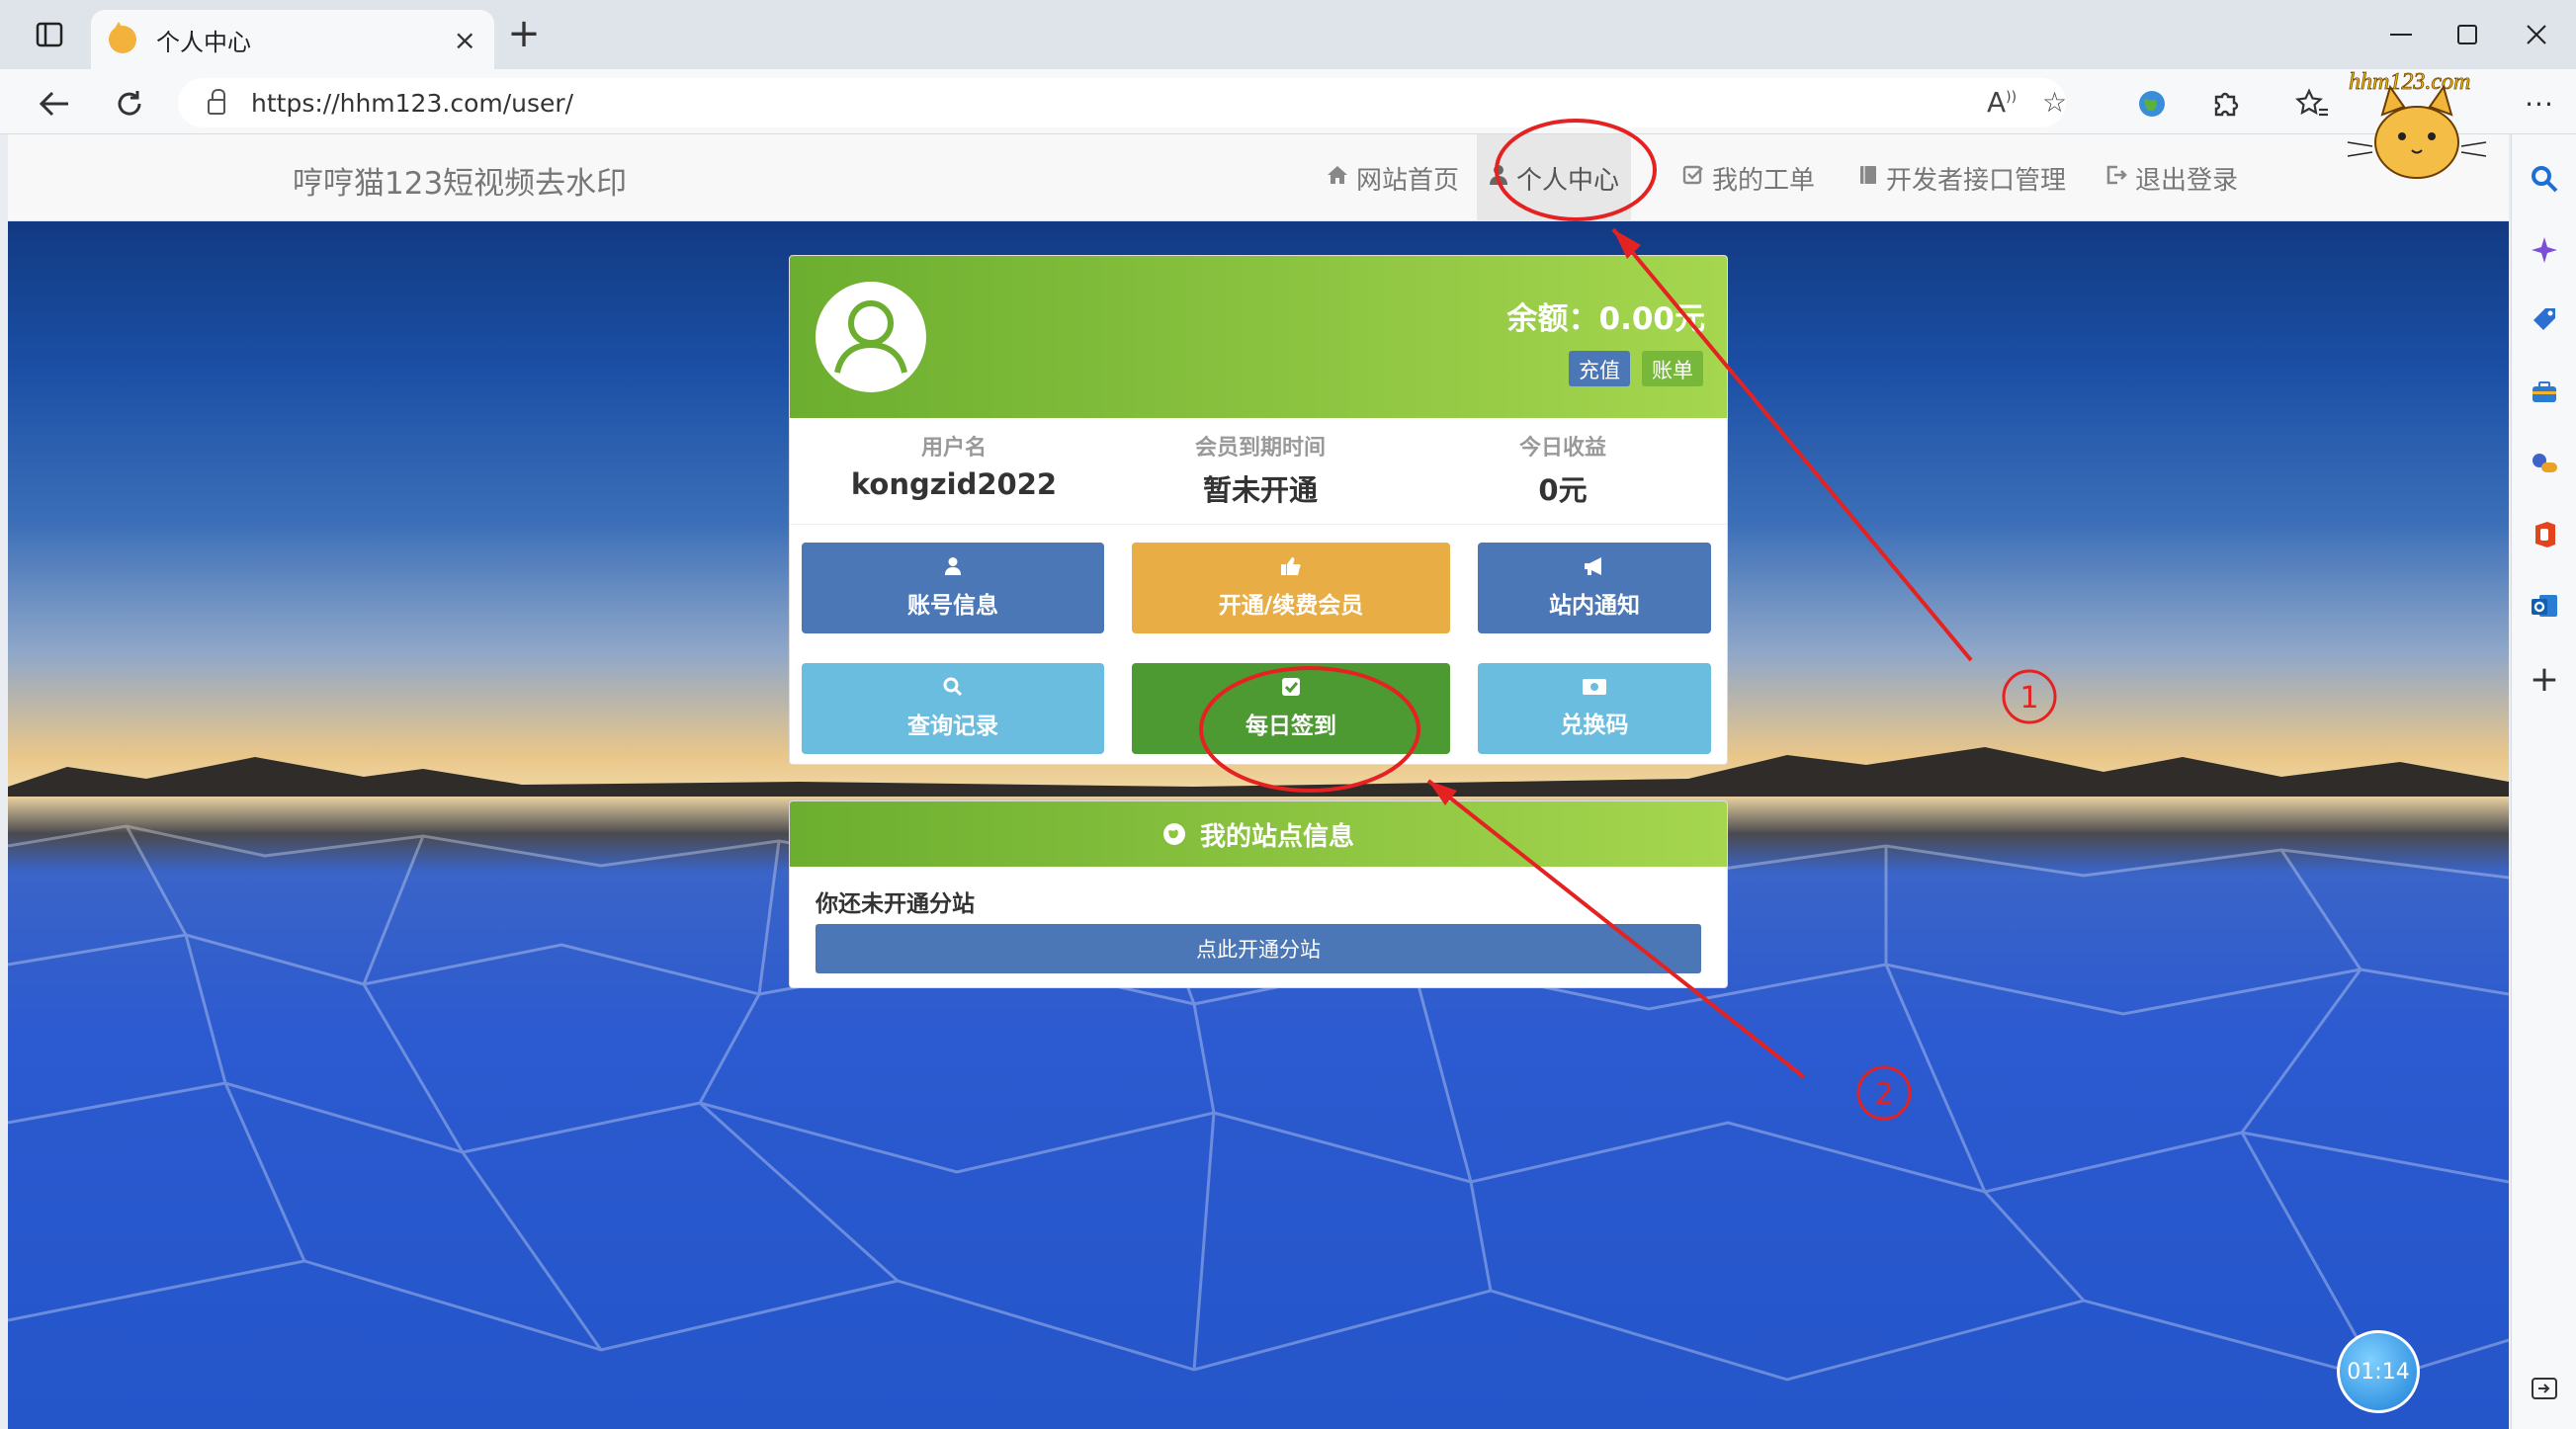  Describe the element at coordinates (1291, 606) in the screenshot. I see `membership-renew-label: 开通/续费会员` at that location.